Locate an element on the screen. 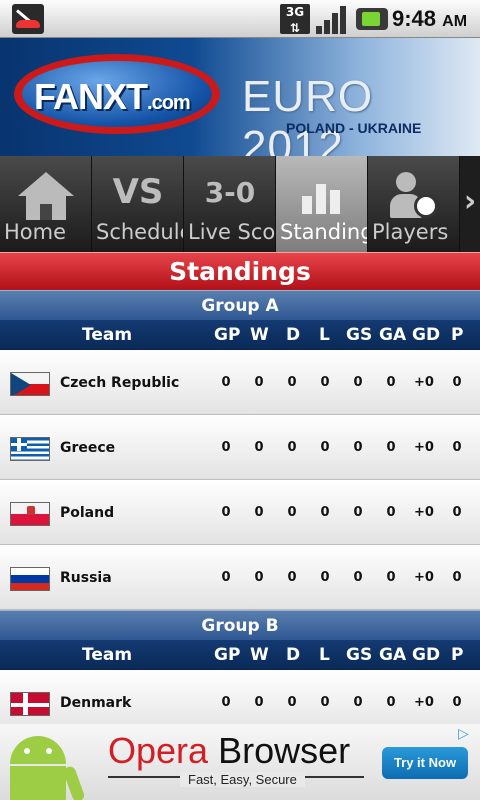 The width and height of the screenshot is (480, 800). team-name: Greece is located at coordinates (88, 448).